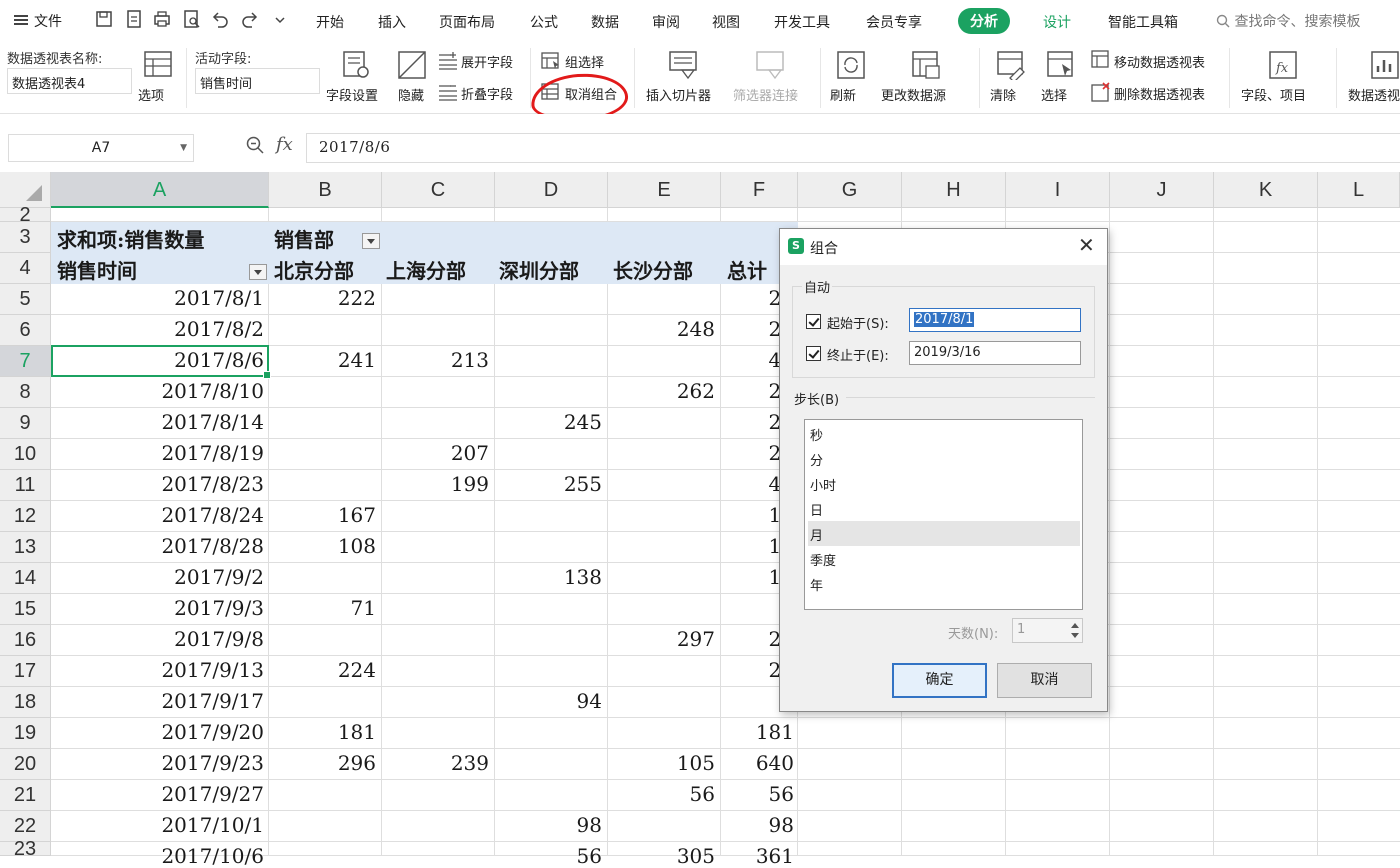 This screenshot has width=1400, height=868. Describe the element at coordinates (104, 19) in the screenshot. I see `save-icon` at that location.